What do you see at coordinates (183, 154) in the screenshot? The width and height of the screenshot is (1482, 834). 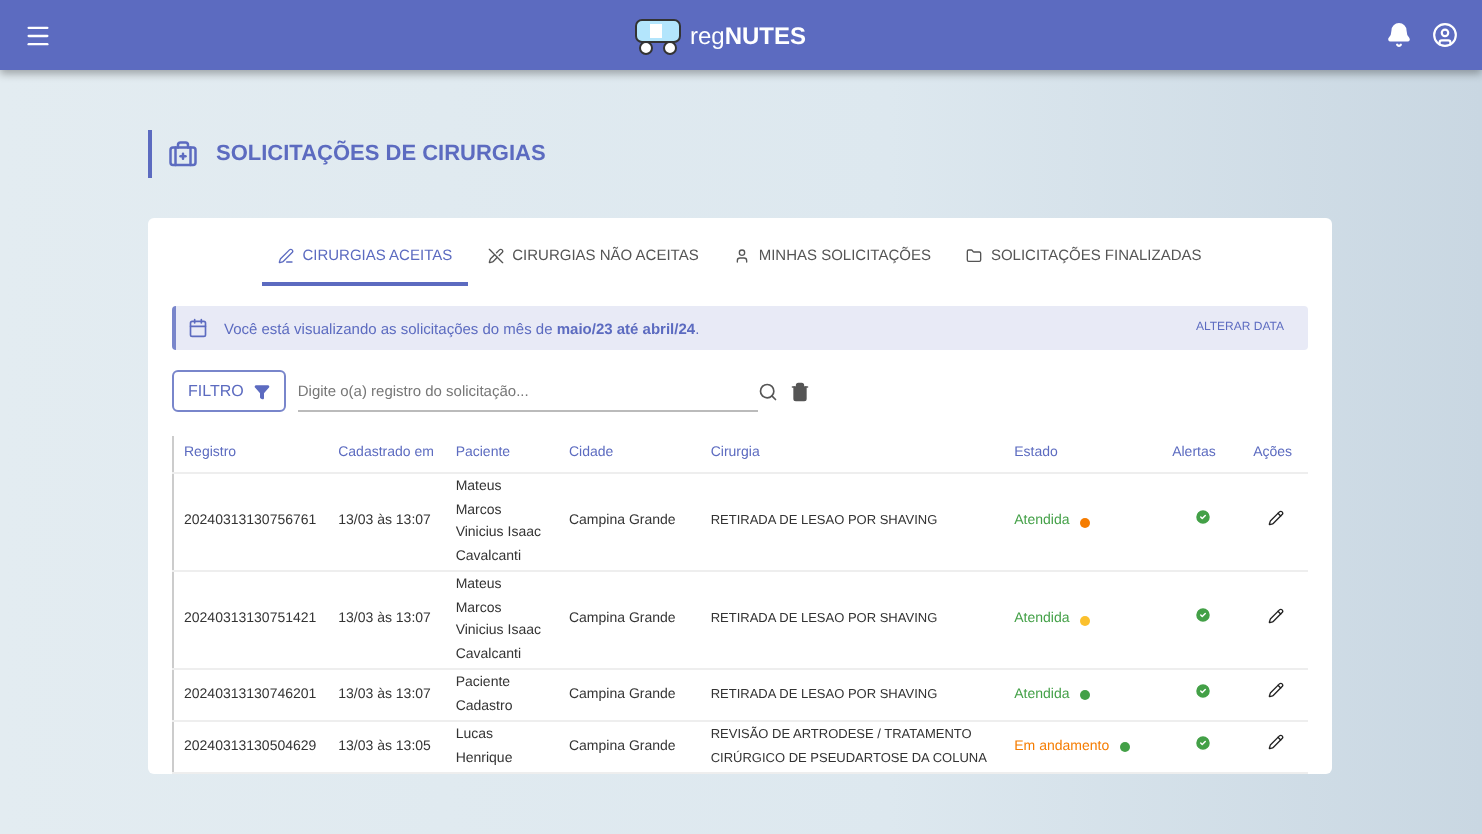 I see `medical-bag-icon` at bounding box center [183, 154].